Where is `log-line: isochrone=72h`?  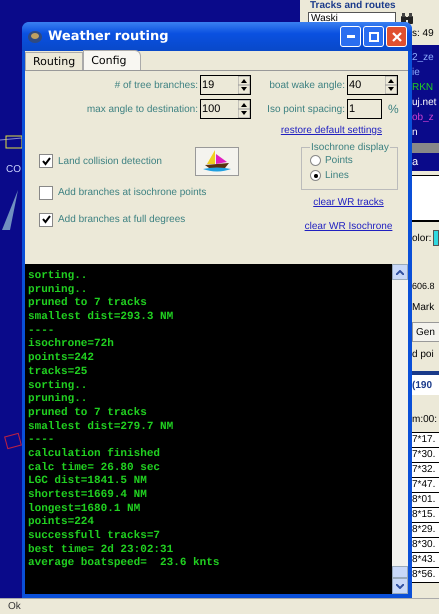
log-line: isochrone=72h is located at coordinates (71, 345).